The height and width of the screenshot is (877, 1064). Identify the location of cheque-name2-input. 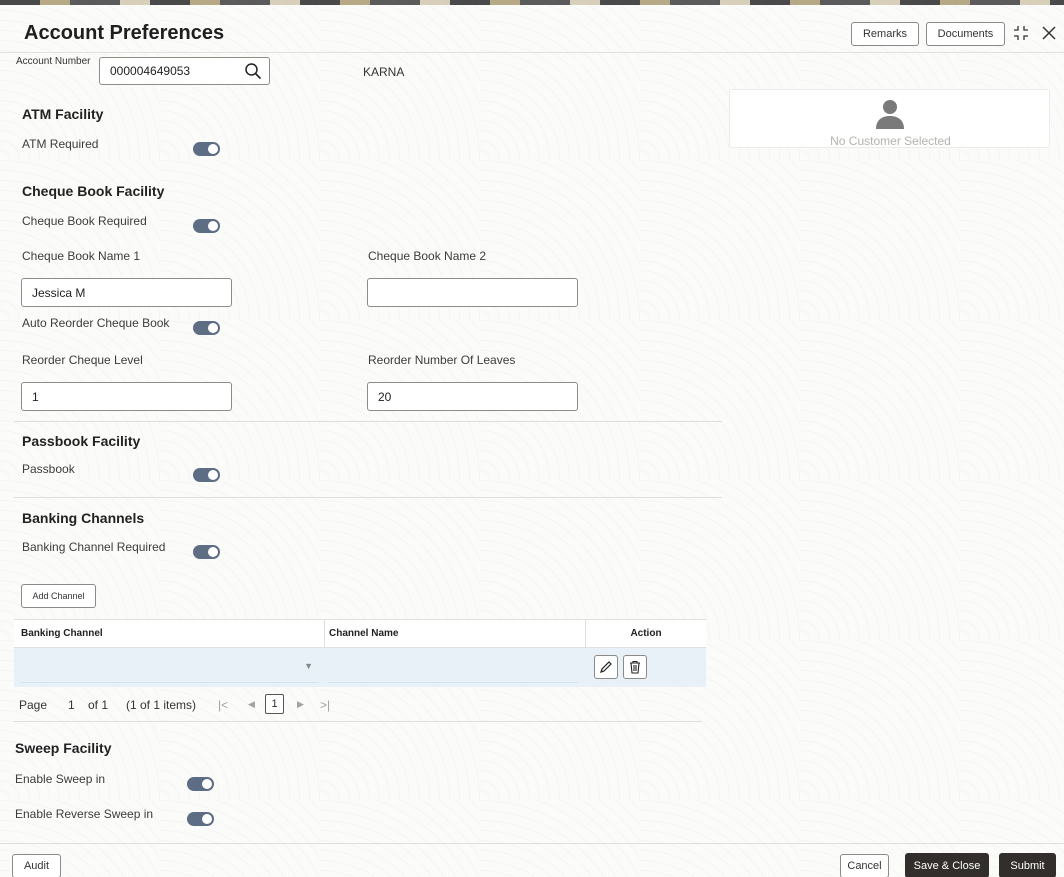
(472, 292).